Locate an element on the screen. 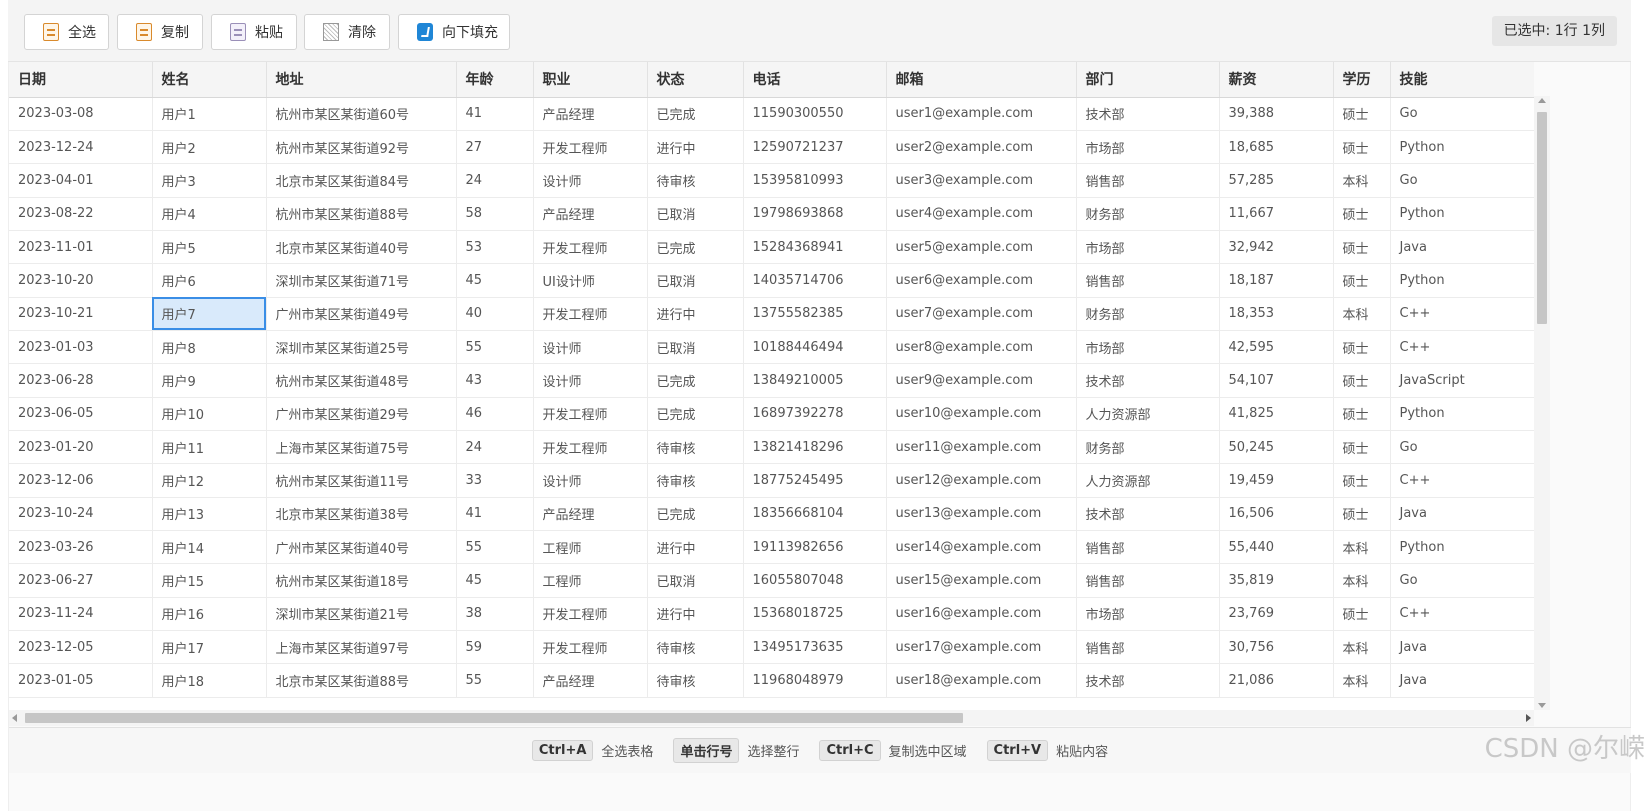 This screenshot has height=811, width=1645. table-cell: 19113982656 is located at coordinates (815, 547).